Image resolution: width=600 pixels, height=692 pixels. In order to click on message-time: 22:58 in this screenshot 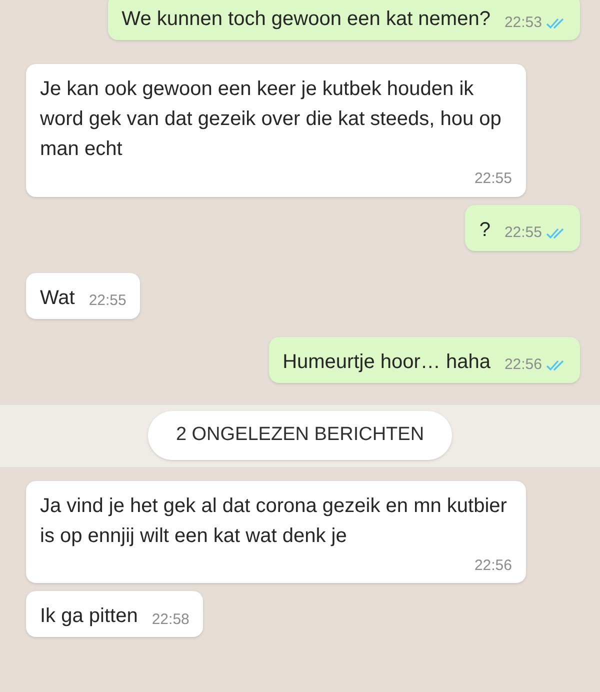, I will do `click(171, 620)`.